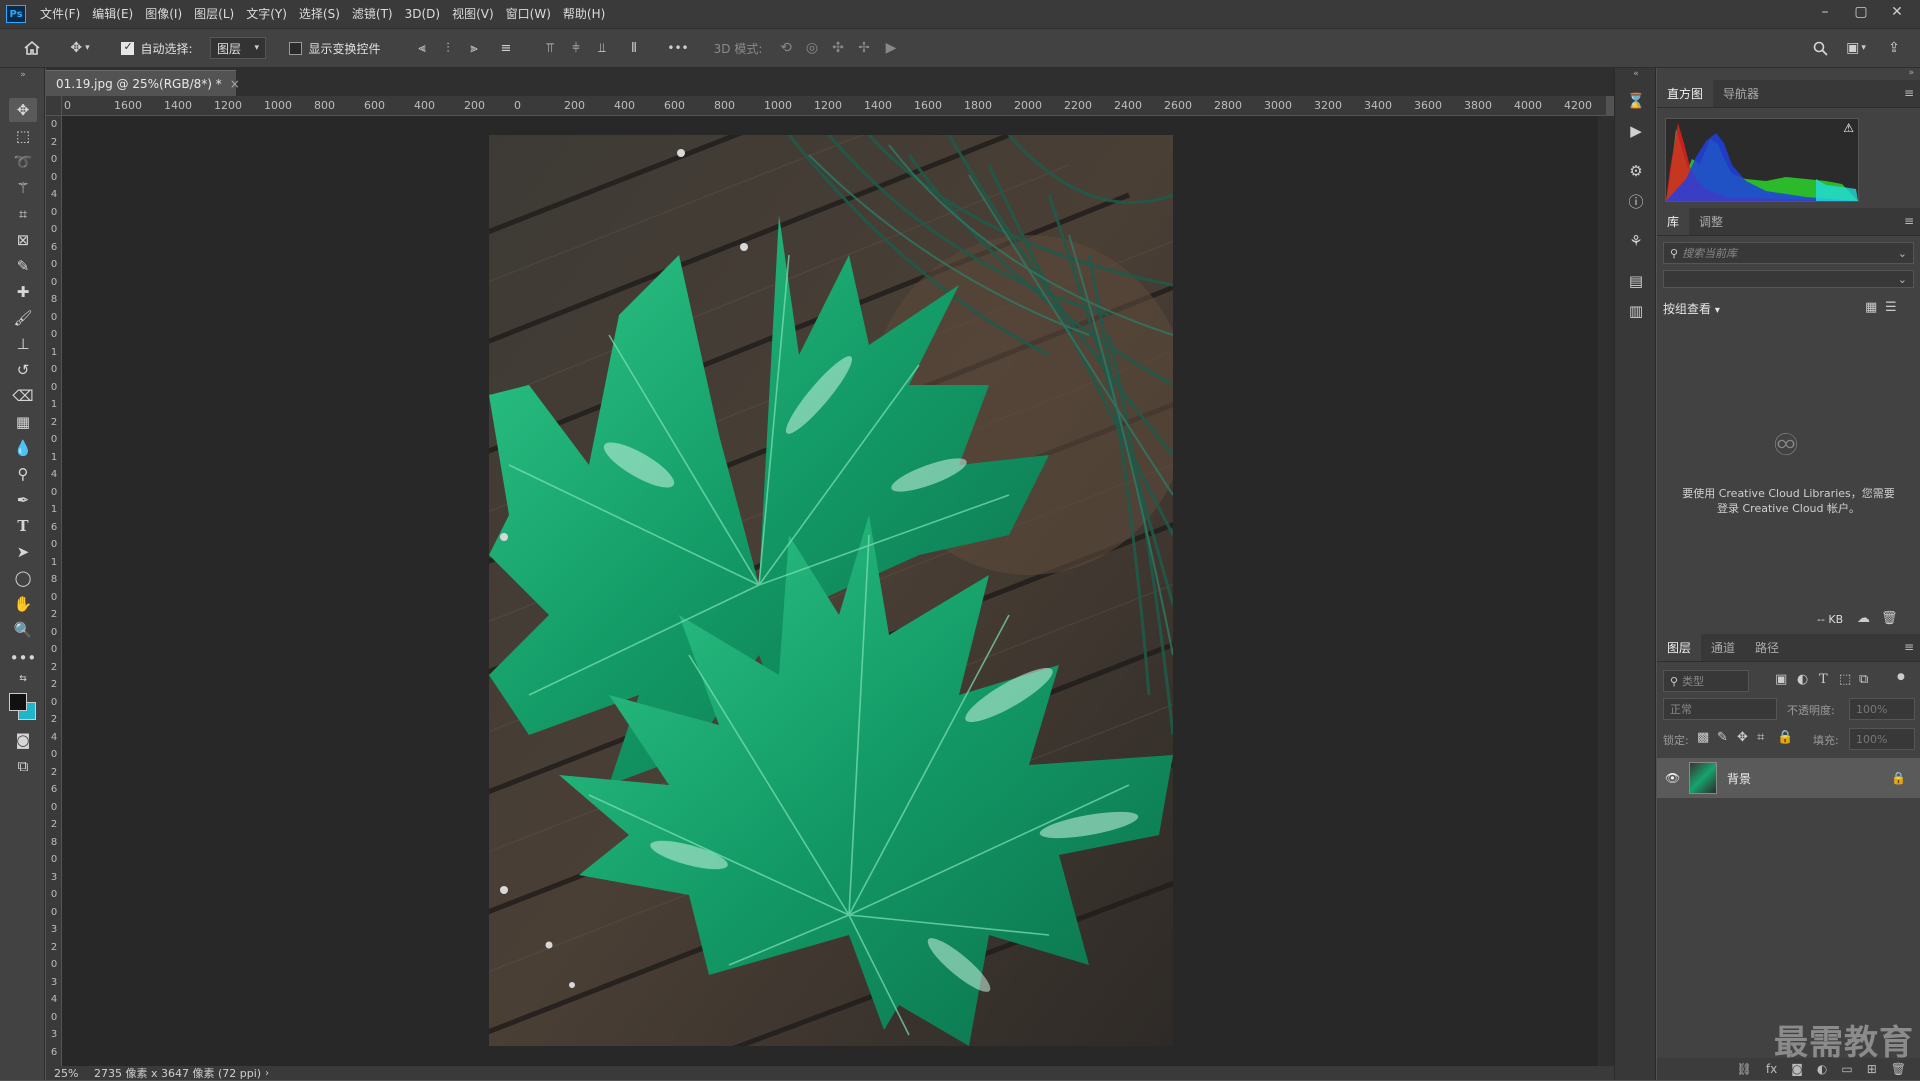 The height and width of the screenshot is (1081, 1920). What do you see at coordinates (1822, 1069) in the screenshot?
I see `adjustment-layer-icon: ◐` at bounding box center [1822, 1069].